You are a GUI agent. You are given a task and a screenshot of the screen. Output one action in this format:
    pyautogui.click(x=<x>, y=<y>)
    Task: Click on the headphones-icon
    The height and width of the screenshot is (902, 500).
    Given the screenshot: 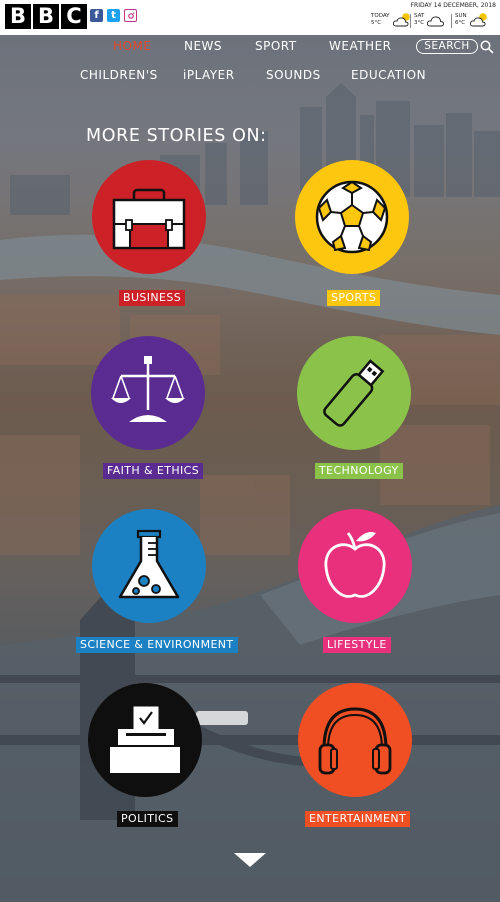 What is the action you would take?
    pyautogui.click(x=355, y=741)
    